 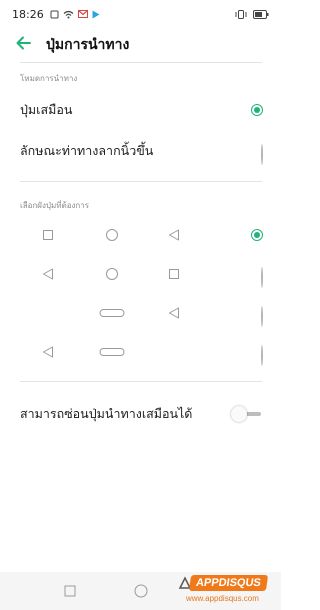 What do you see at coordinates (68, 14) in the screenshot?
I see `wifi-icon` at bounding box center [68, 14].